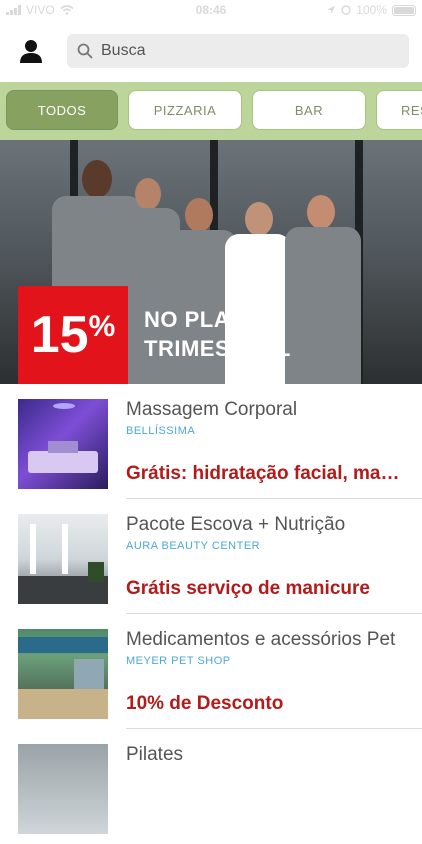  I want to click on item-brand: BELLÍSSIMA, so click(161, 431).